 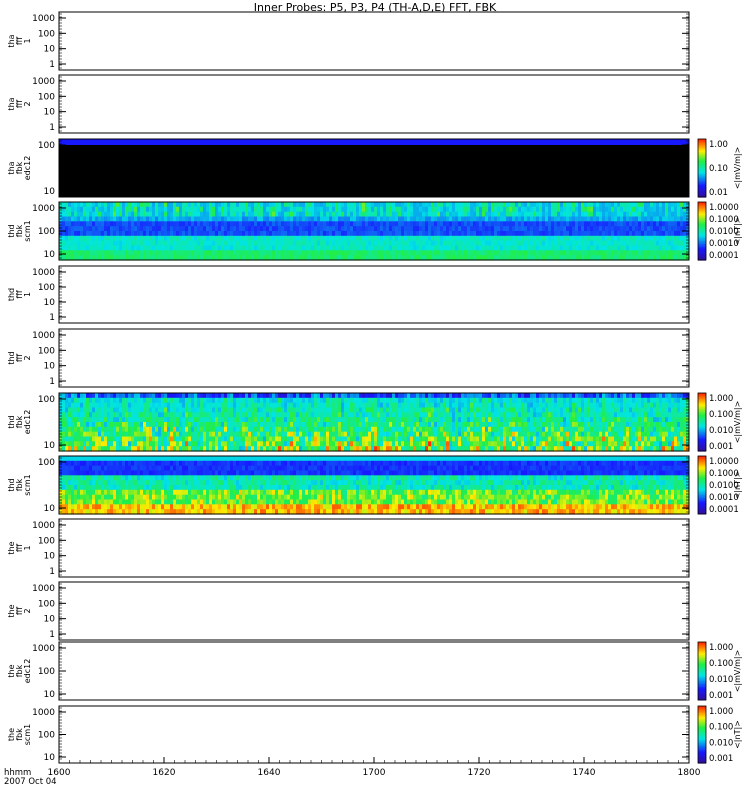 I want to click on colorbar-tick-label: 0.10, so click(x=718, y=169).